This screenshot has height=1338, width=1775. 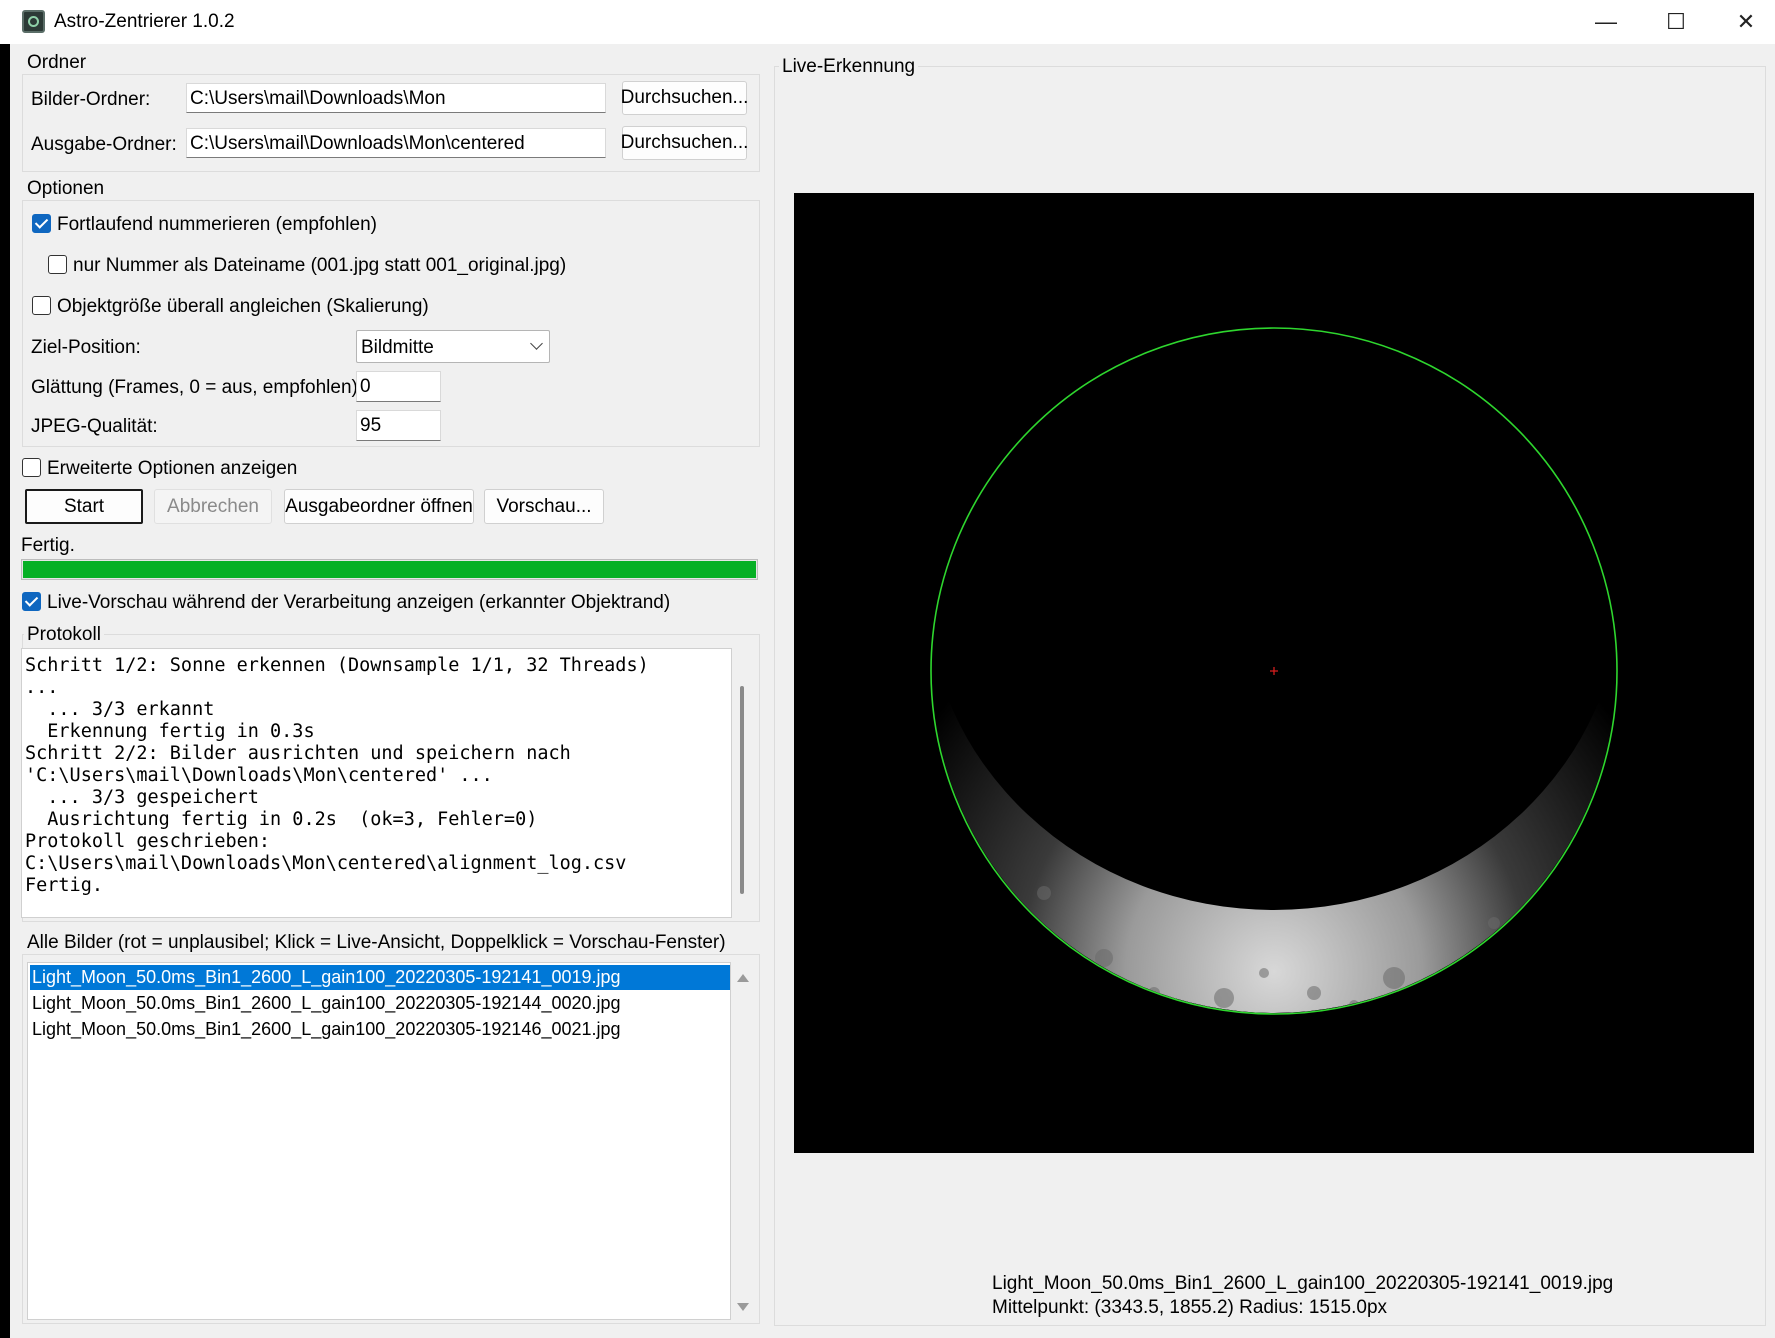 What do you see at coordinates (197, 387) in the screenshot?
I see `smoothing-label: Glättung (Frames, 0 = aus, empfohlen):` at bounding box center [197, 387].